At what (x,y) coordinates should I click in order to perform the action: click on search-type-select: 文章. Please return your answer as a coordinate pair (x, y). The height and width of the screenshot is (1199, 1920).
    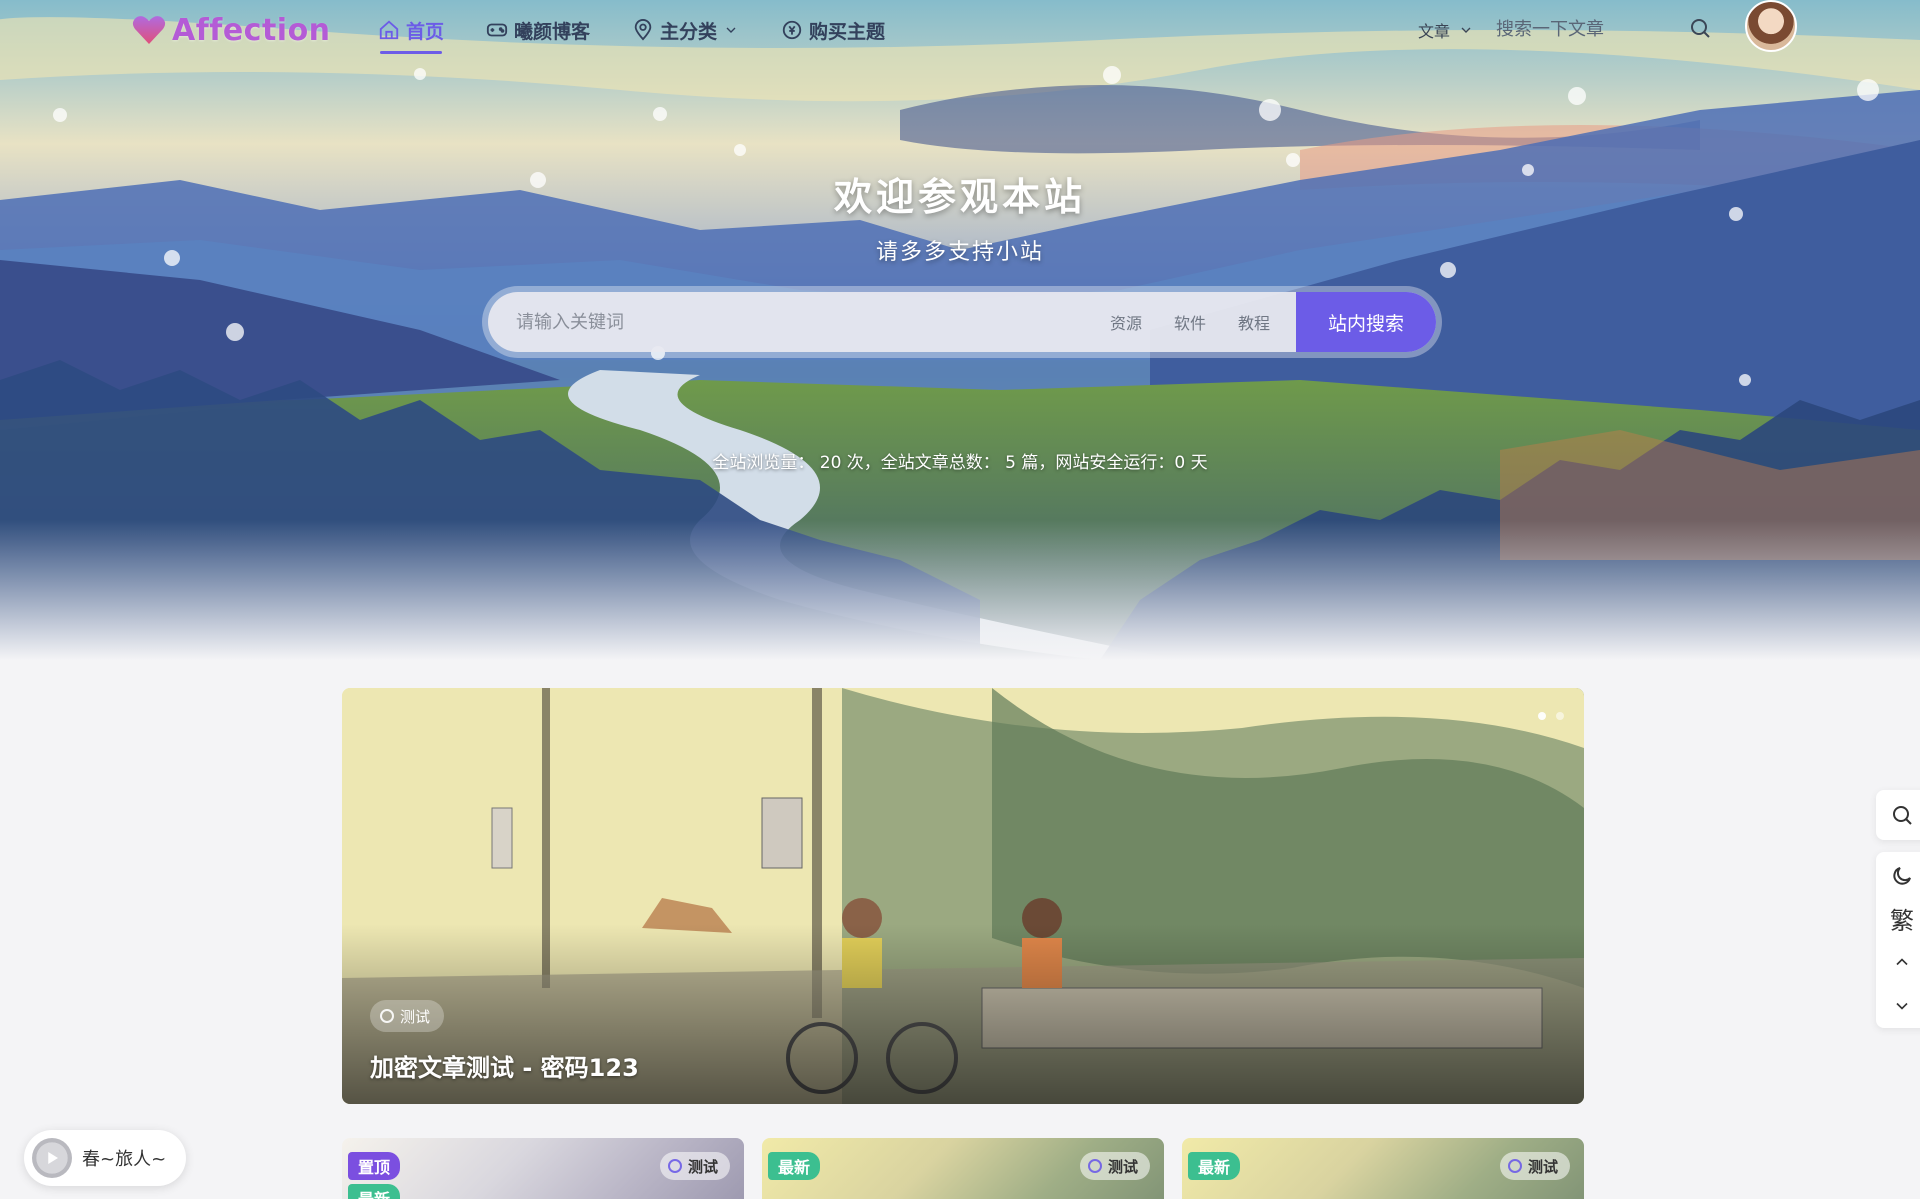
    Looking at the image, I should click on (1446, 30).